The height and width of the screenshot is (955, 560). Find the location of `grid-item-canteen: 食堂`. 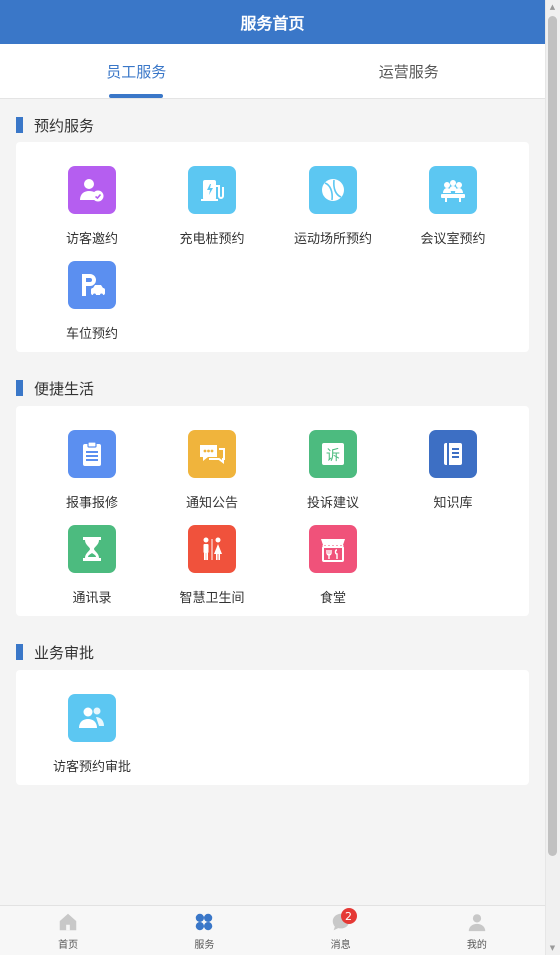

grid-item-canteen: 食堂 is located at coordinates (333, 570).